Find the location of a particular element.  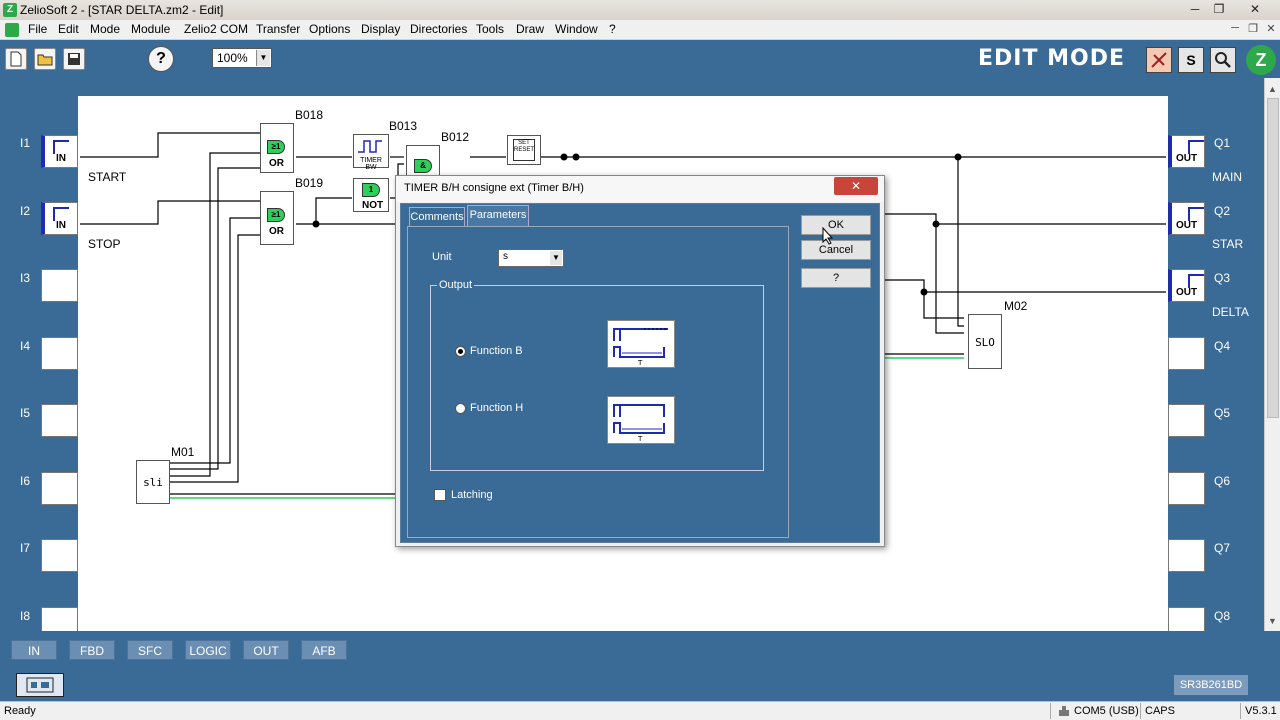

latching-checkbox is located at coordinates (440, 495).